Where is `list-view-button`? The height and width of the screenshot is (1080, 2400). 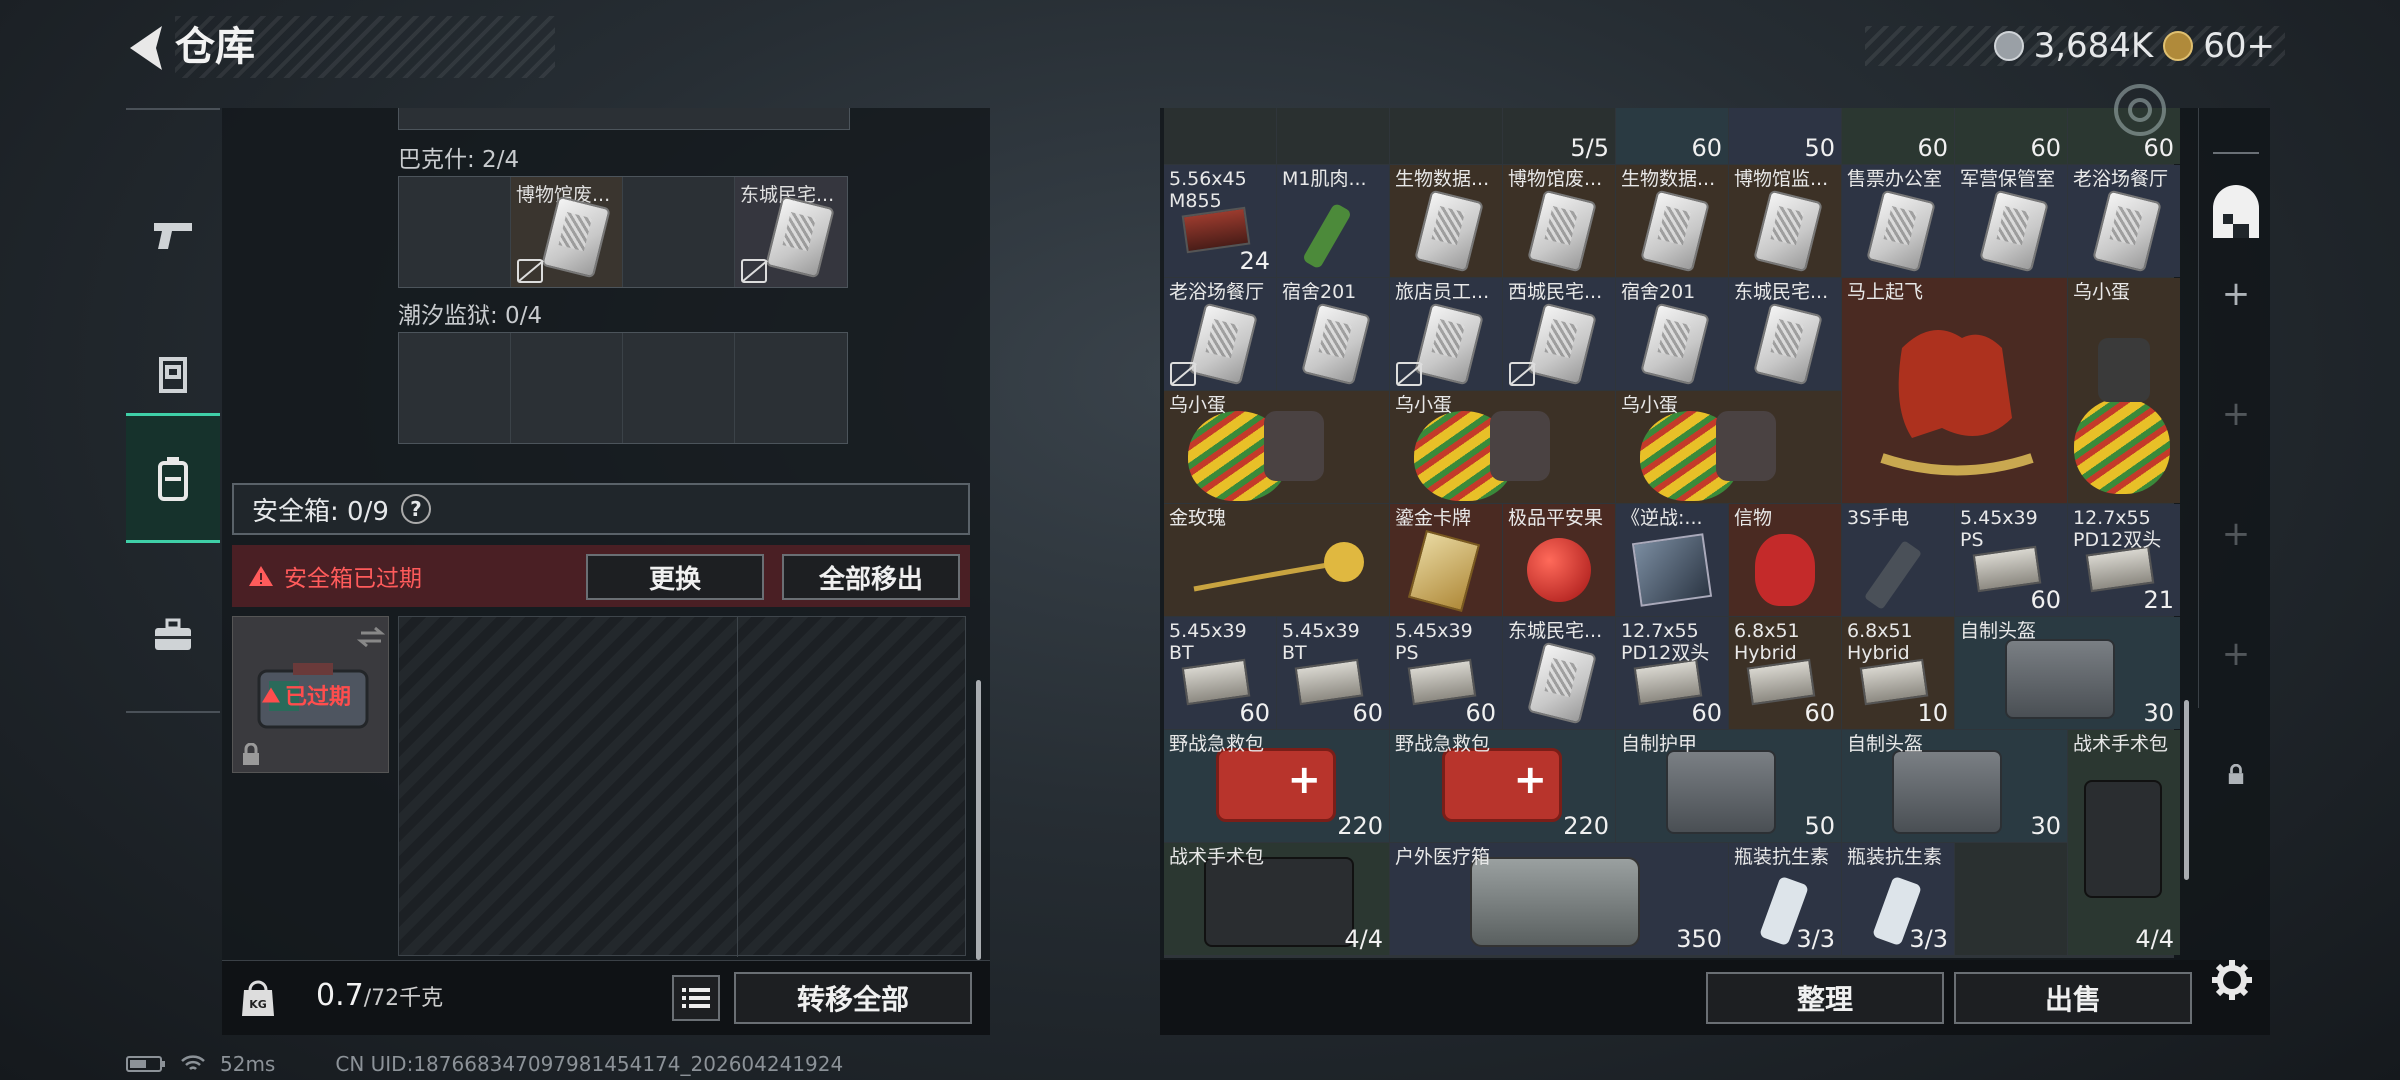 list-view-button is located at coordinates (696, 998).